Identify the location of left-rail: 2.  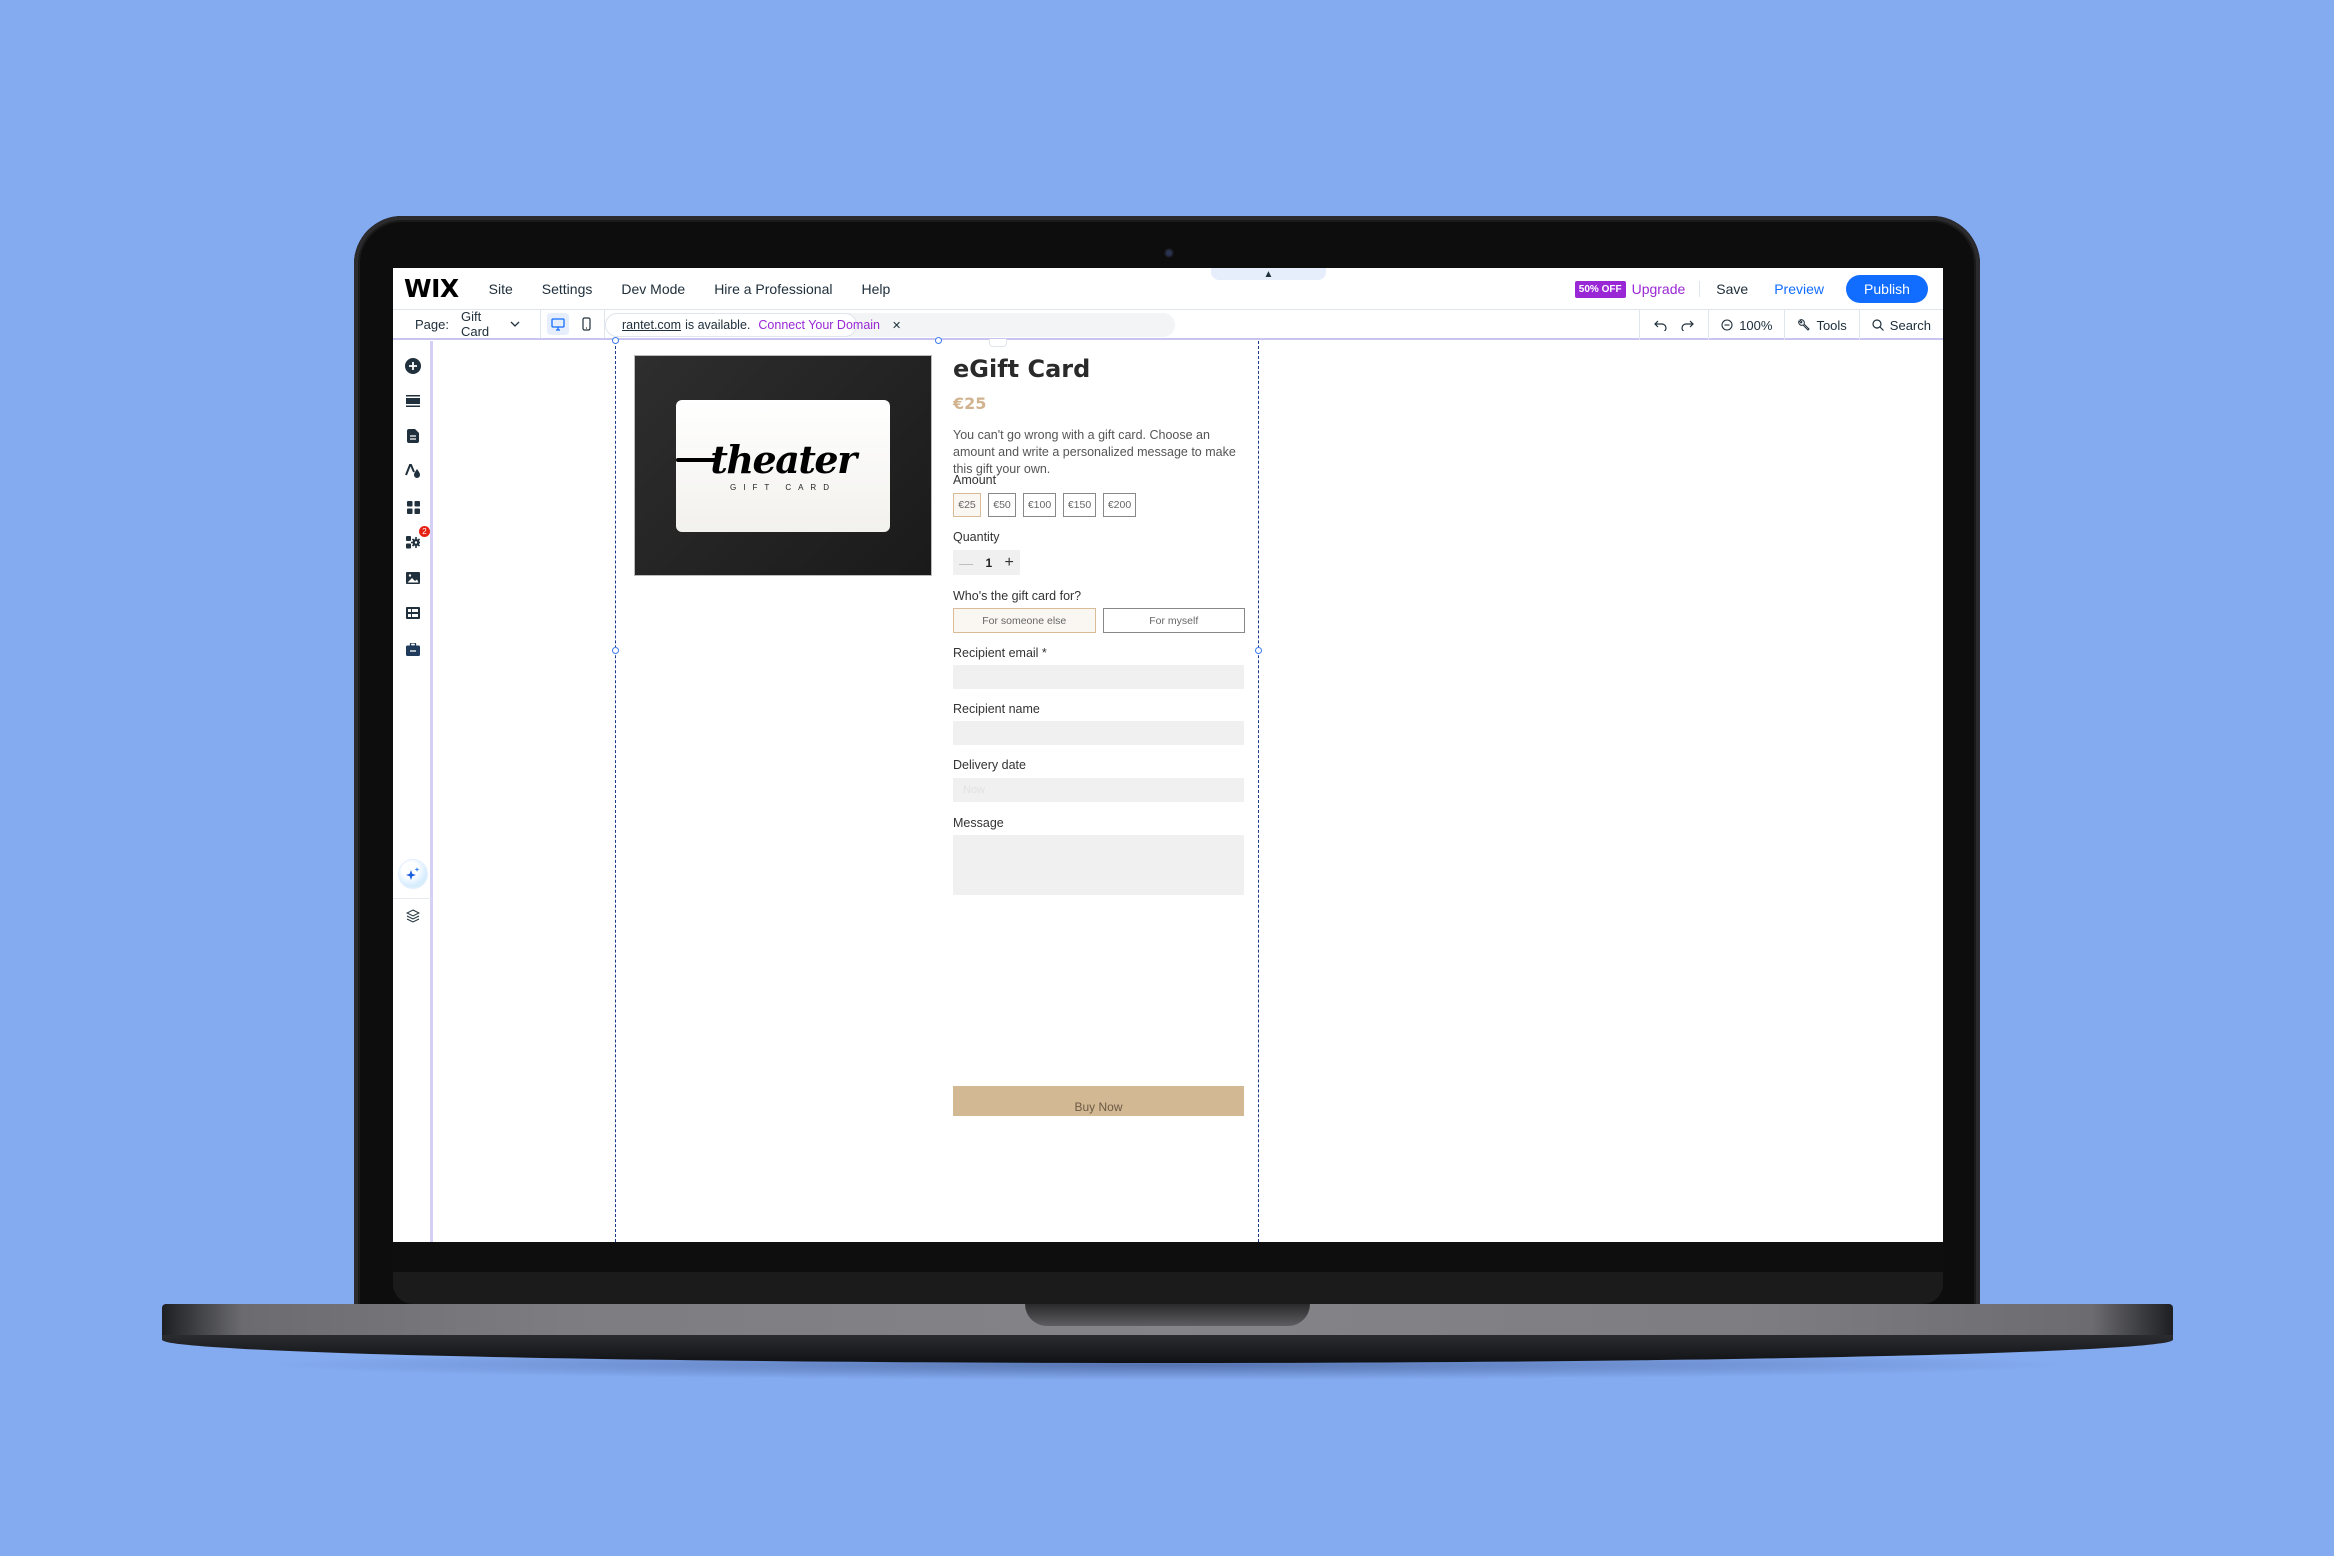
(413, 791).